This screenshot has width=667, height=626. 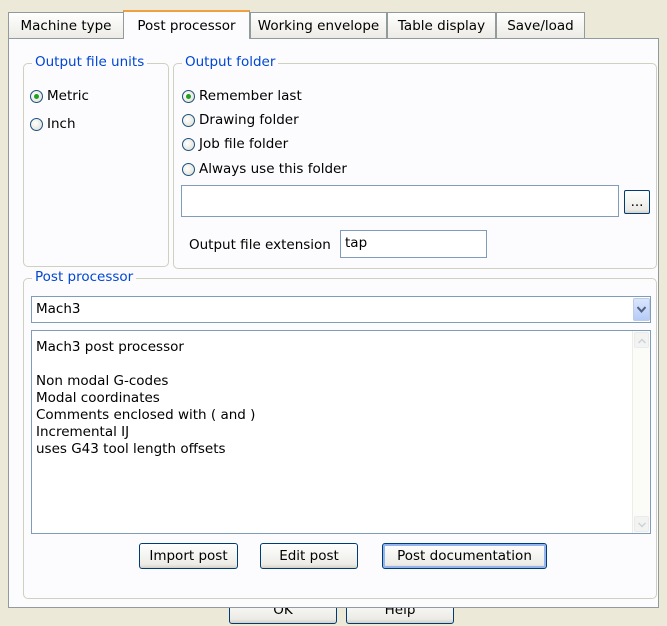 What do you see at coordinates (58, 309) in the screenshot?
I see `select-value: Mach3` at bounding box center [58, 309].